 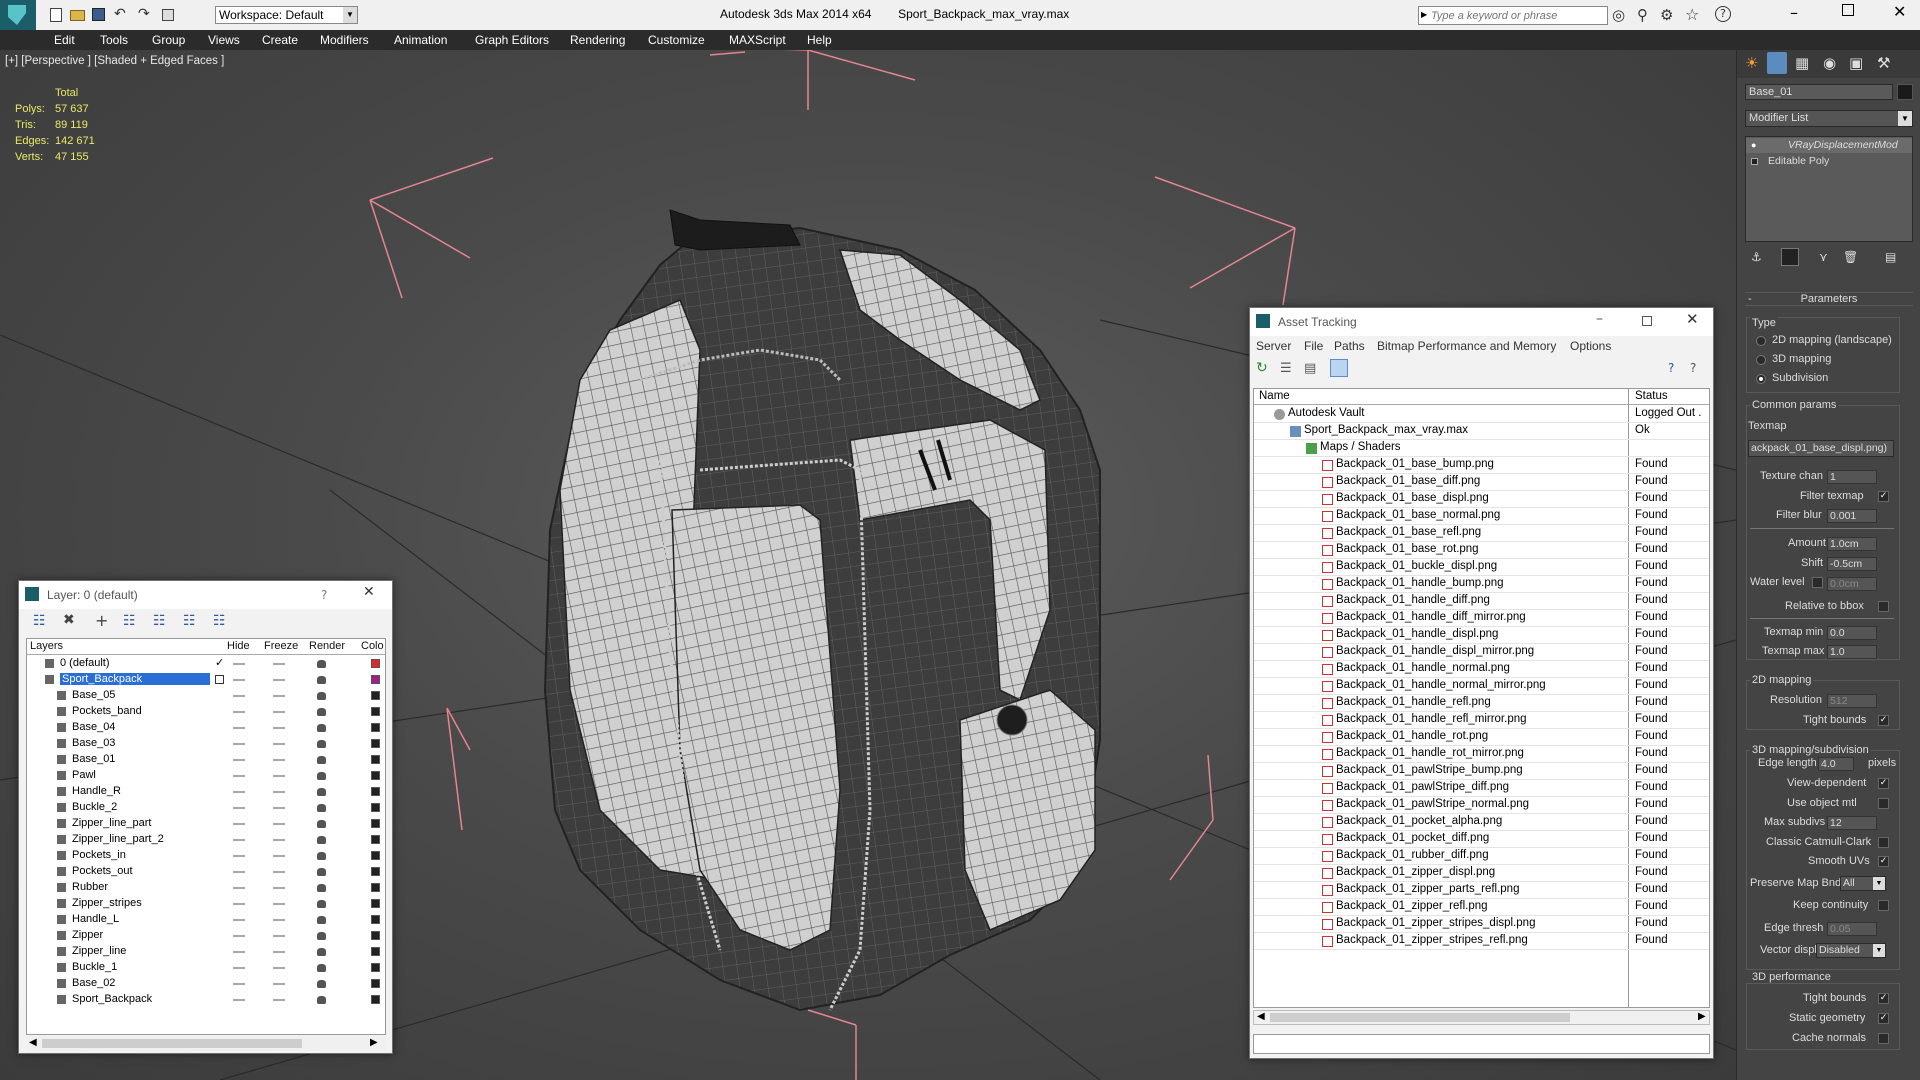 I want to click on horizontal-scrollbar: ◀ ▶, so click(x=1481, y=1017).